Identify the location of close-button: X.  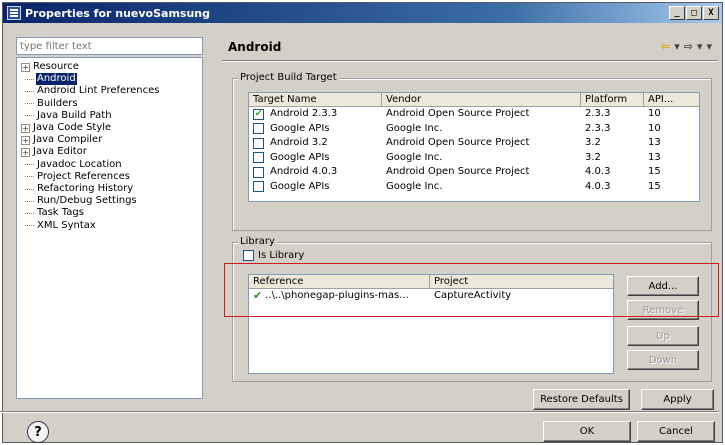
(711, 13).